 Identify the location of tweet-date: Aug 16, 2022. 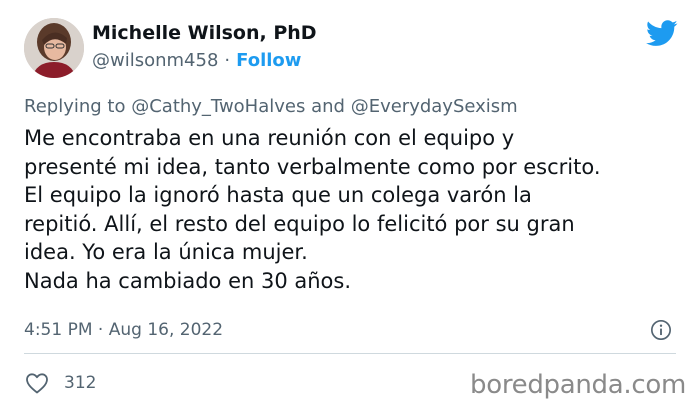
(166, 330).